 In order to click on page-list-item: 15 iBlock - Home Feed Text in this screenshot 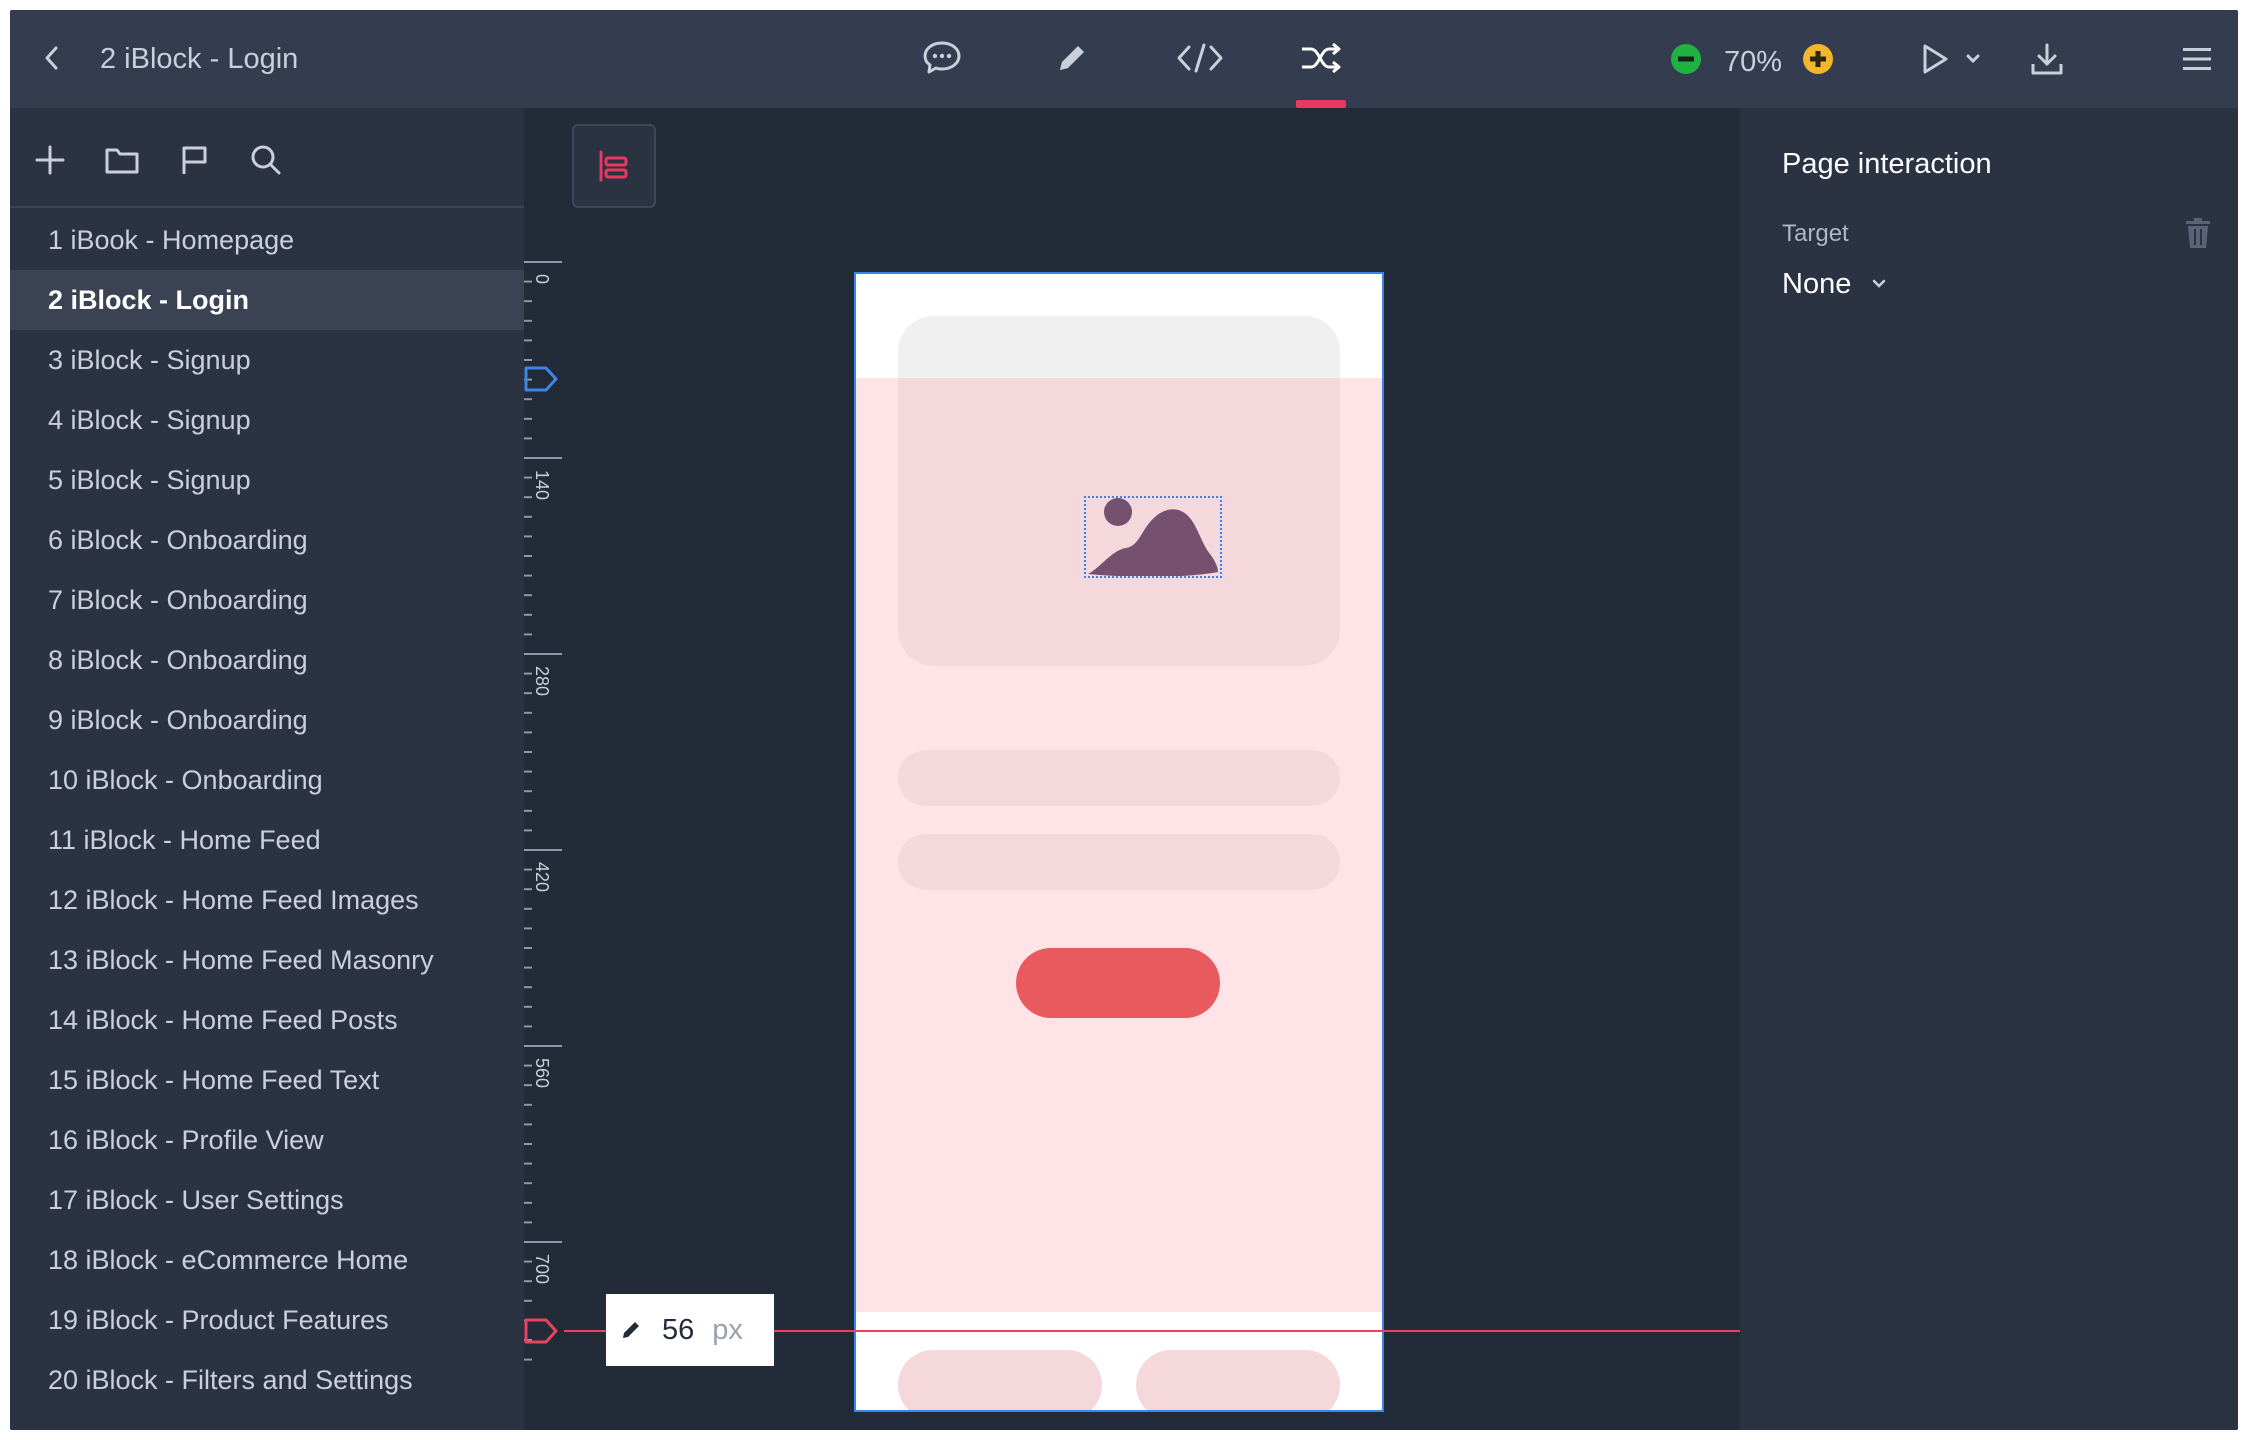, I will do `click(267, 1080)`.